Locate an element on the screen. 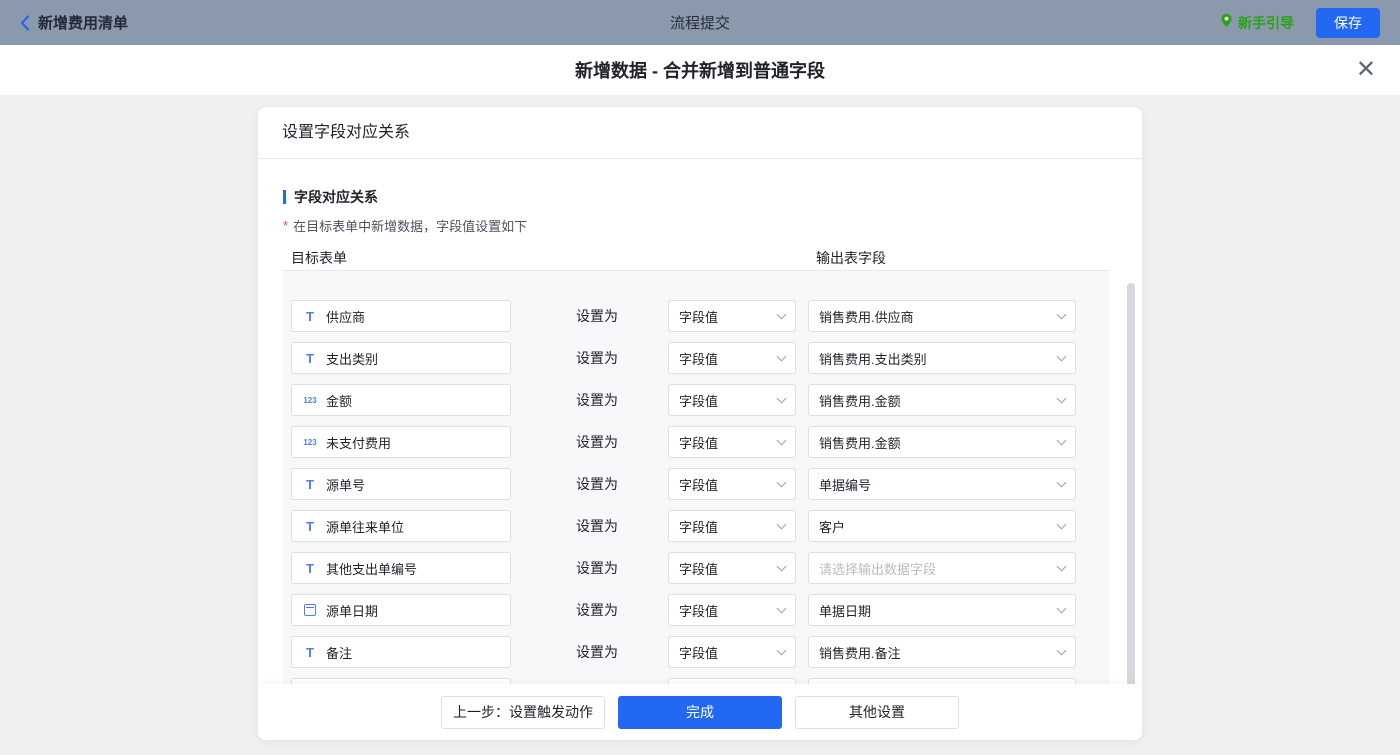 The image size is (1400, 755). output-field-select: 销售费用.支出类别 is located at coordinates (942, 358).